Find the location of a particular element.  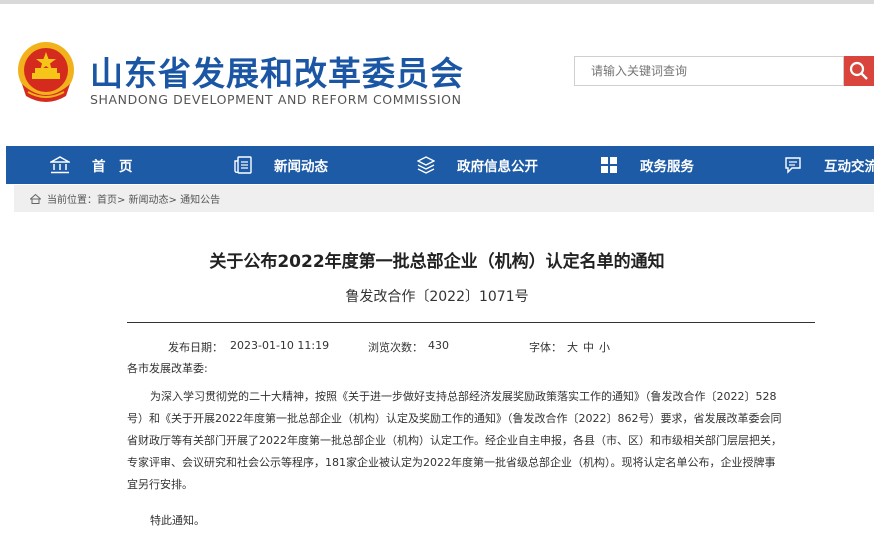

location-home-icon is located at coordinates (35, 198).